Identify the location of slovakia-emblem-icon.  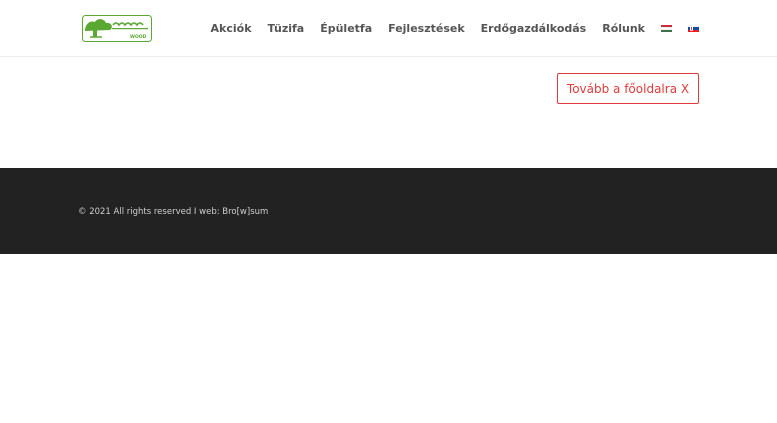
(691, 28).